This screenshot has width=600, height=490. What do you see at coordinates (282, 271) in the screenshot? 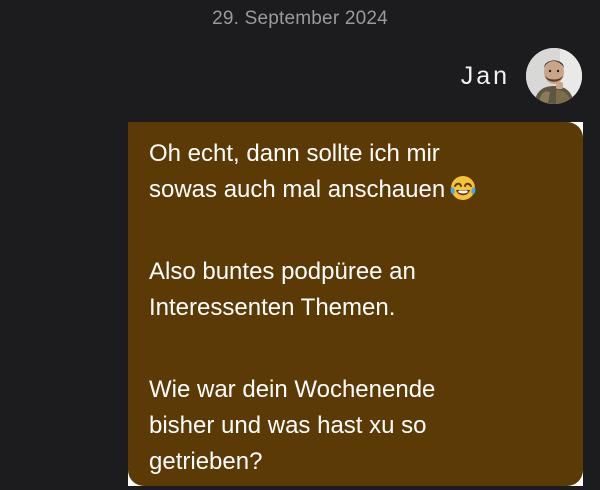
I see `message-line: Also buntes podpüree an` at bounding box center [282, 271].